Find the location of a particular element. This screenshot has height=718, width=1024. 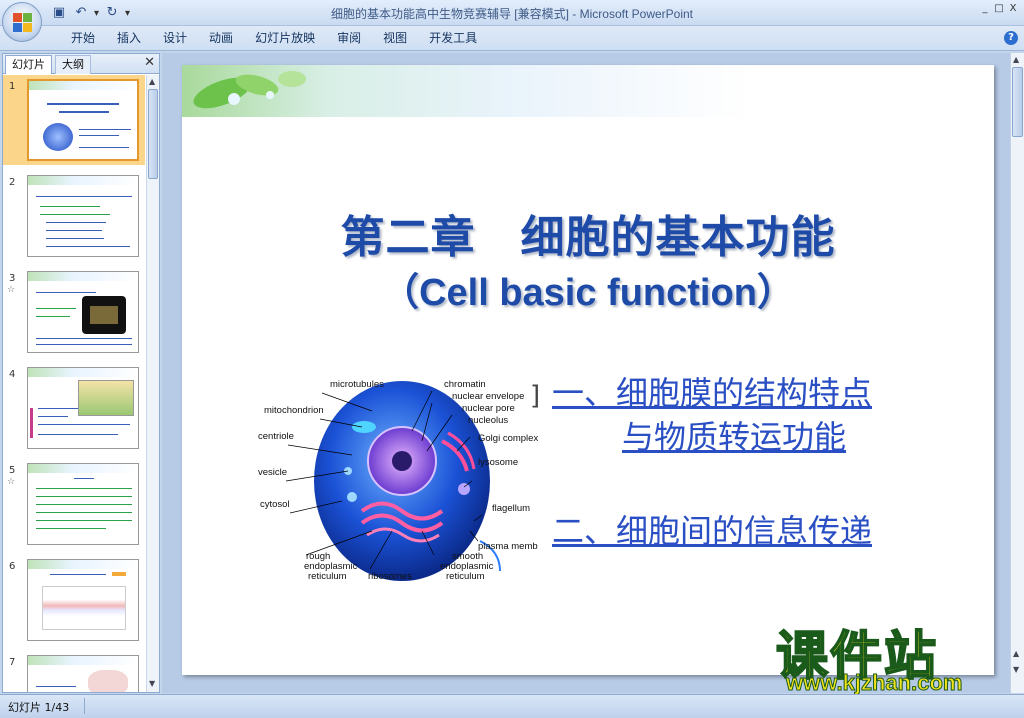

label-golgi: Golgi complex is located at coordinates (508, 438).